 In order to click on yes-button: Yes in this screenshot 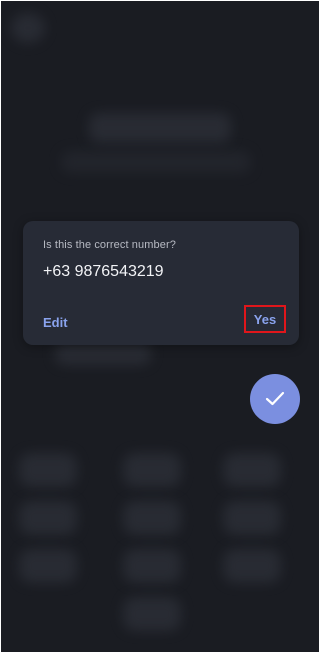, I will do `click(265, 319)`.